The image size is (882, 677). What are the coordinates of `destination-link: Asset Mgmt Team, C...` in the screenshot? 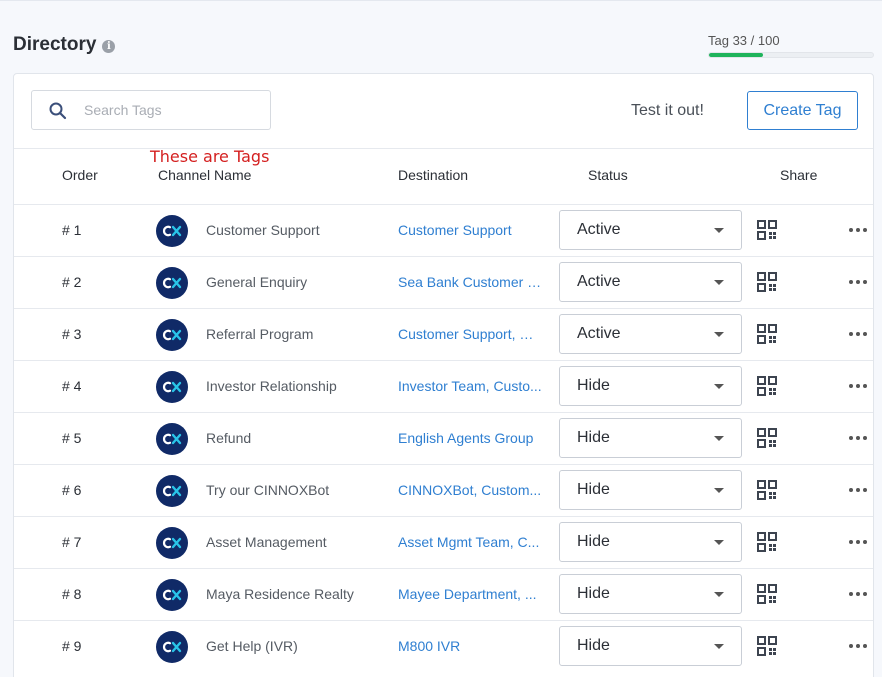 It's located at (471, 542).